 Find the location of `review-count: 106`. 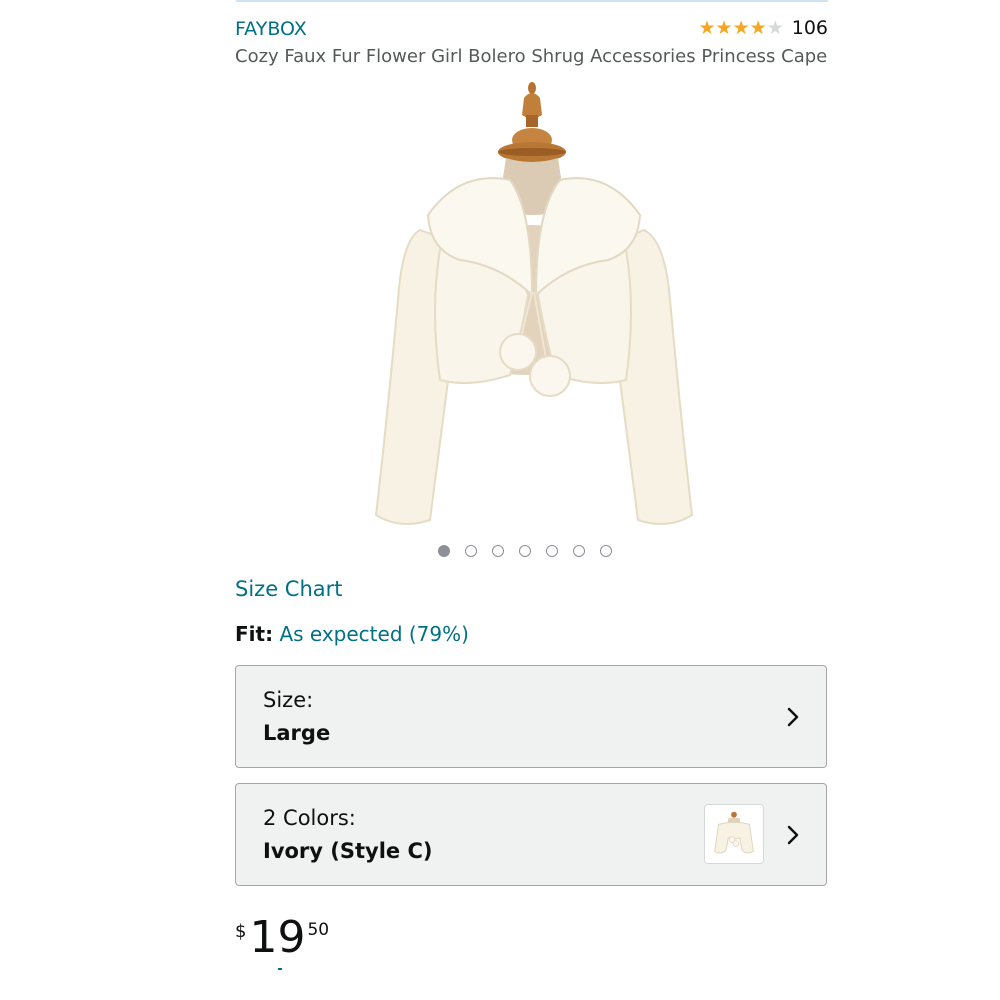

review-count: 106 is located at coordinates (810, 28).